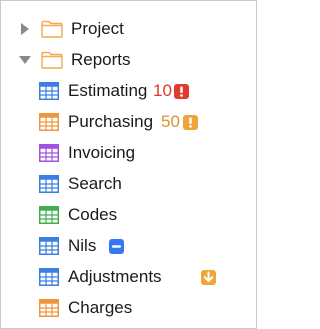 Image resolution: width=320 pixels, height=329 pixels. I want to click on disclosure-right-icon, so click(25, 29).